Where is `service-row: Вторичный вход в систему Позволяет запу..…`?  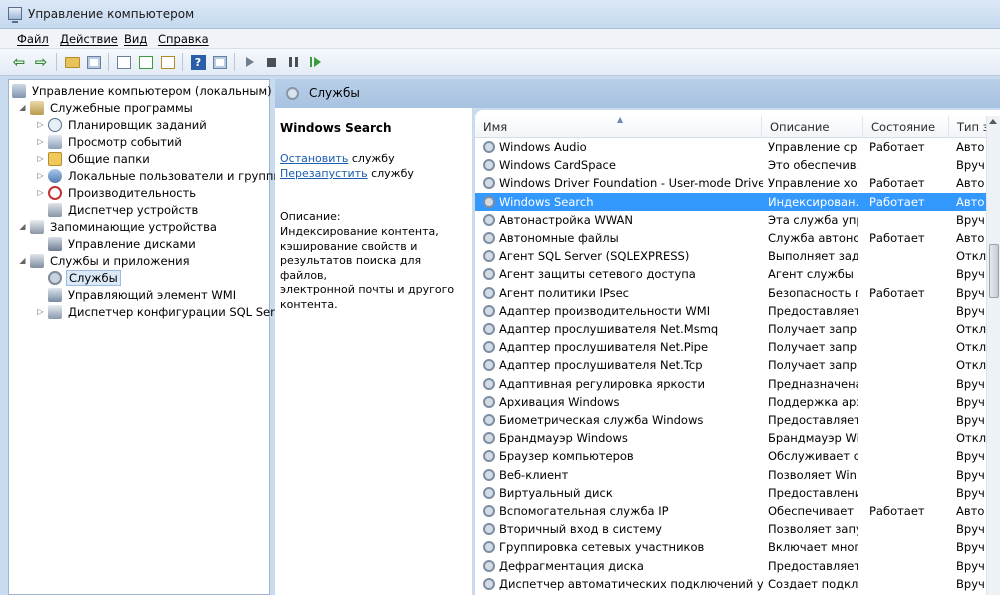
service-row: Вторичный вход в систему Позволяет запу..… is located at coordinates (730, 529).